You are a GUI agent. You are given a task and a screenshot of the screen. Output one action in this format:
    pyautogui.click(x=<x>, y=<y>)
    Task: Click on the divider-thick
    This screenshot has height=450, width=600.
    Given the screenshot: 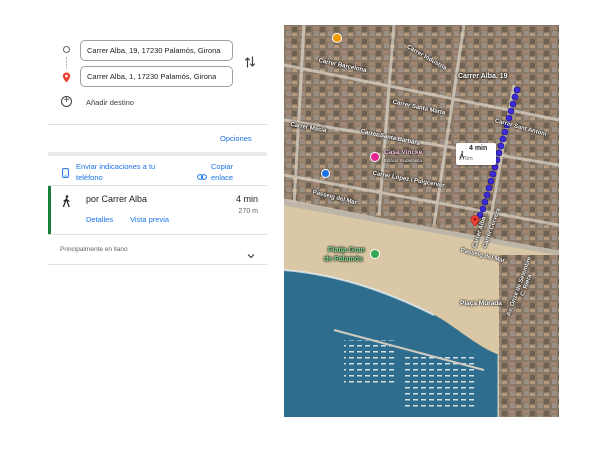 What is the action you would take?
    pyautogui.click(x=157, y=154)
    